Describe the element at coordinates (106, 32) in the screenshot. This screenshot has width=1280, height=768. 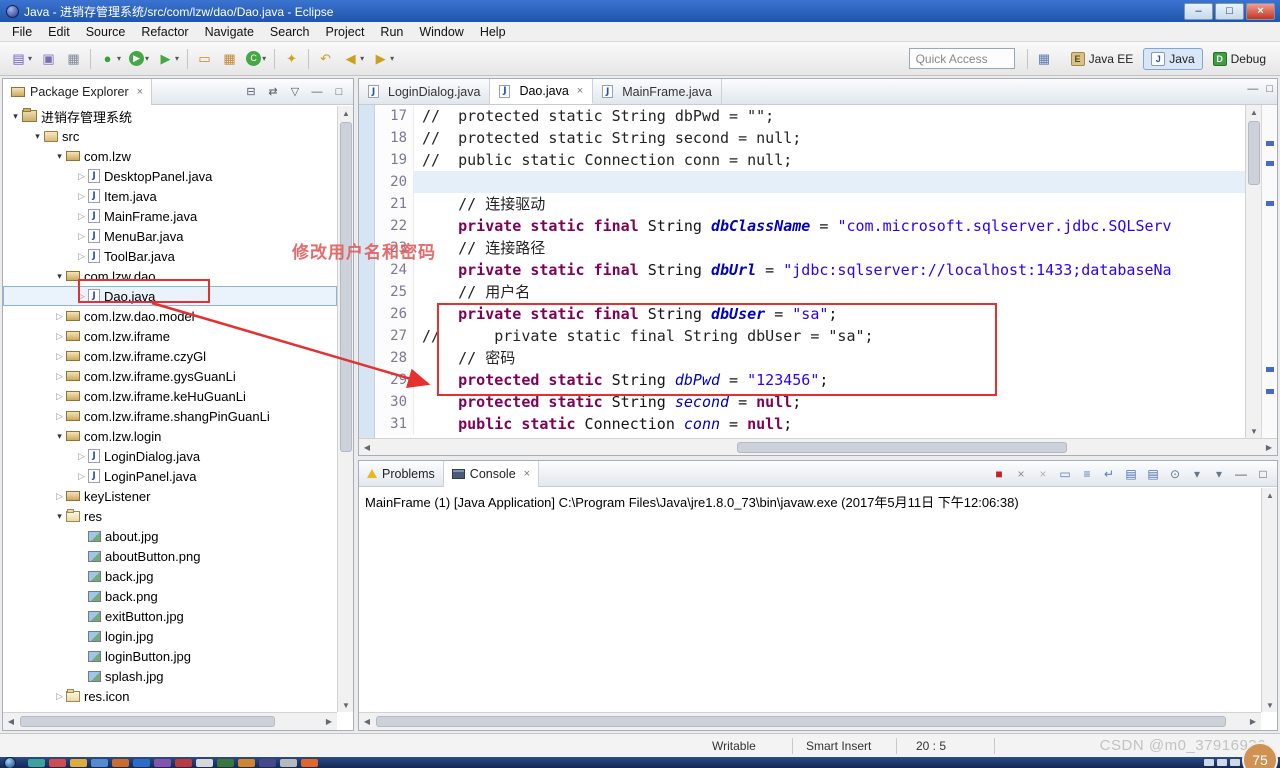
I see `menu-source: Source` at that location.